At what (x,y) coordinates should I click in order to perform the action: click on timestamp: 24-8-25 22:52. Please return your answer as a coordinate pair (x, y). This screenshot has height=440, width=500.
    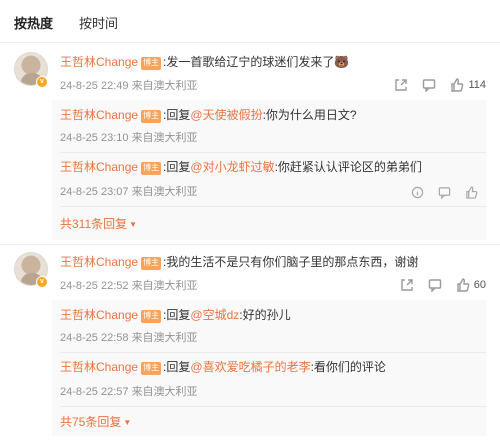
    Looking at the image, I should click on (94, 286).